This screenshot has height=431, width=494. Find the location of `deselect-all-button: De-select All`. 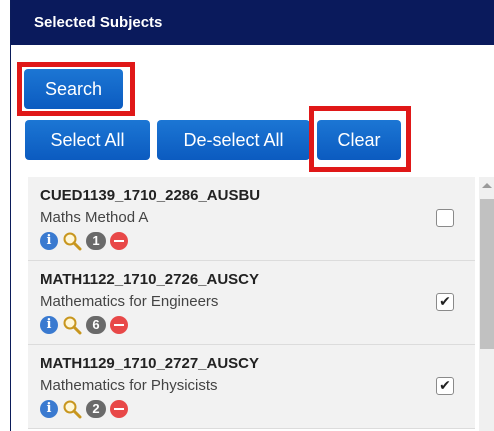

deselect-all-button: De-select All is located at coordinates (233, 140).